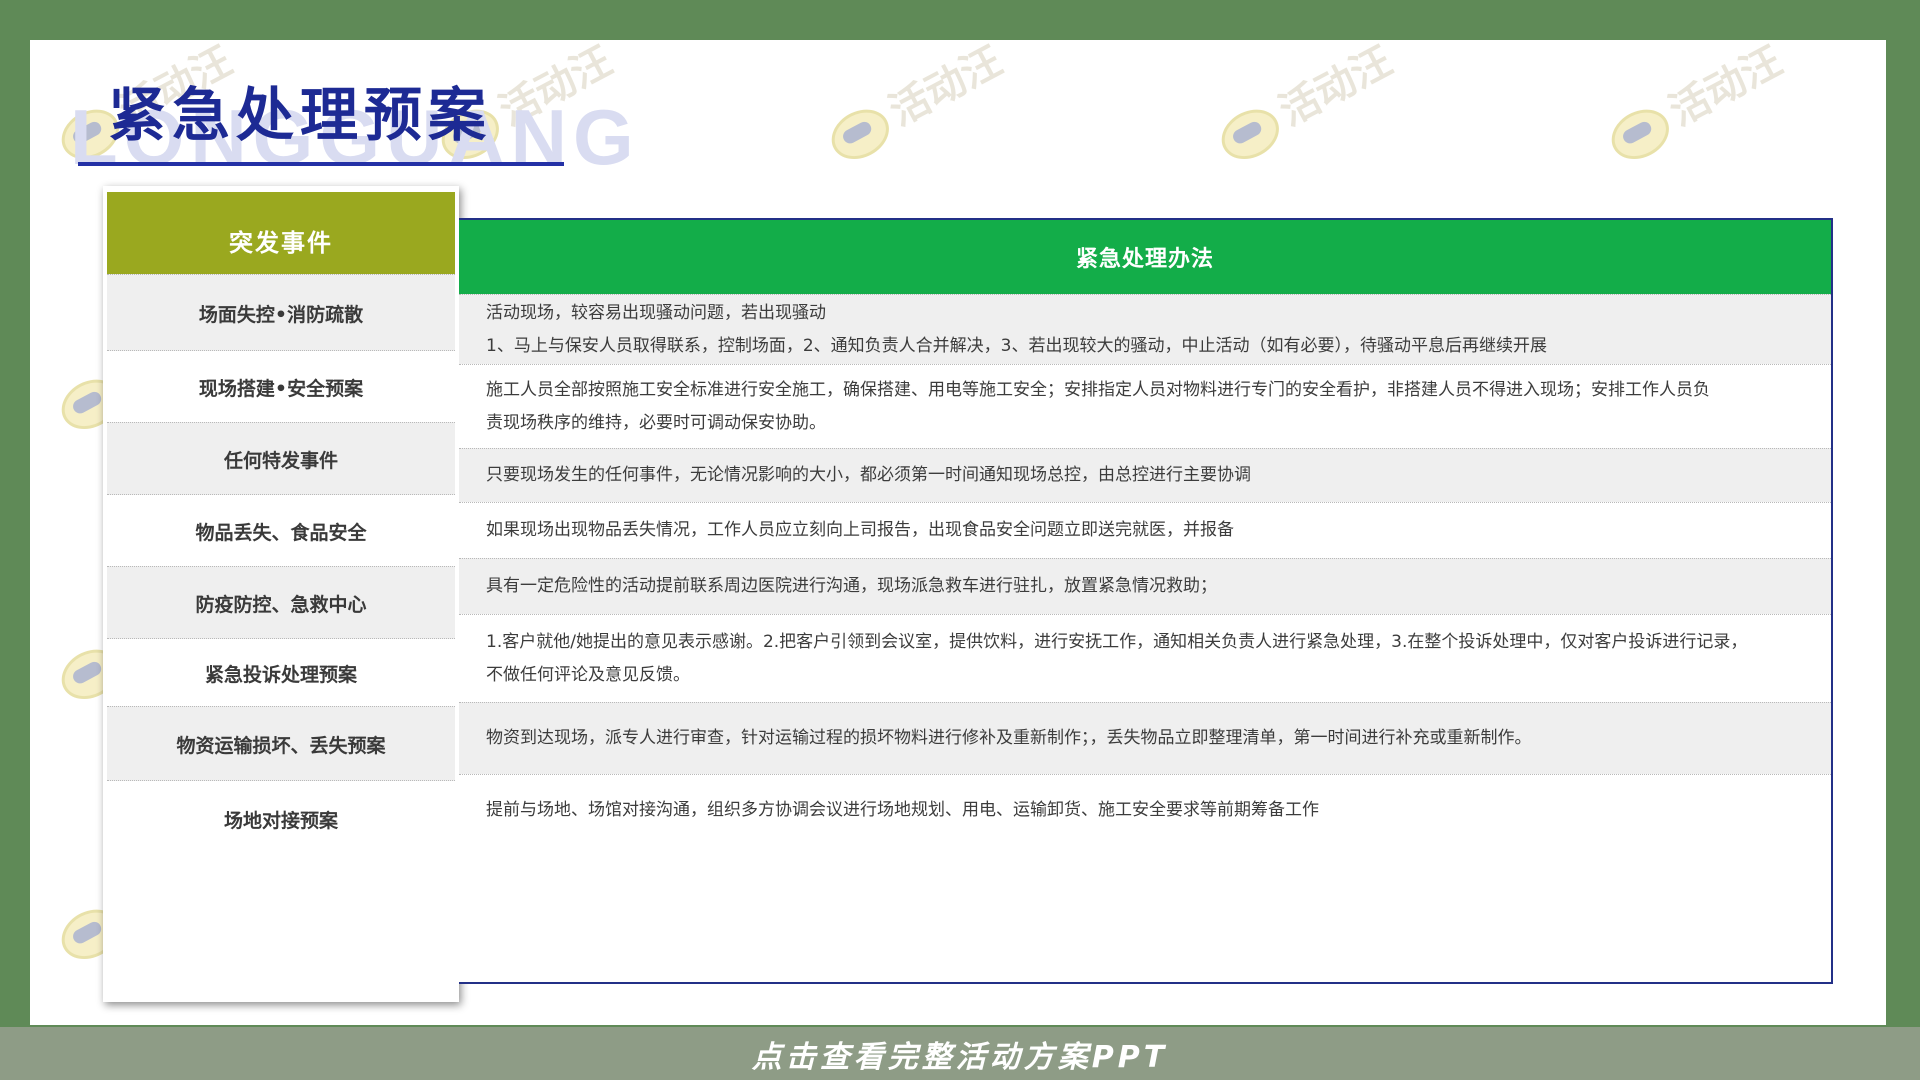 This screenshot has height=1080, width=1920. I want to click on method-text-line: 不做任何评论及意见反馈。, so click(588, 674).